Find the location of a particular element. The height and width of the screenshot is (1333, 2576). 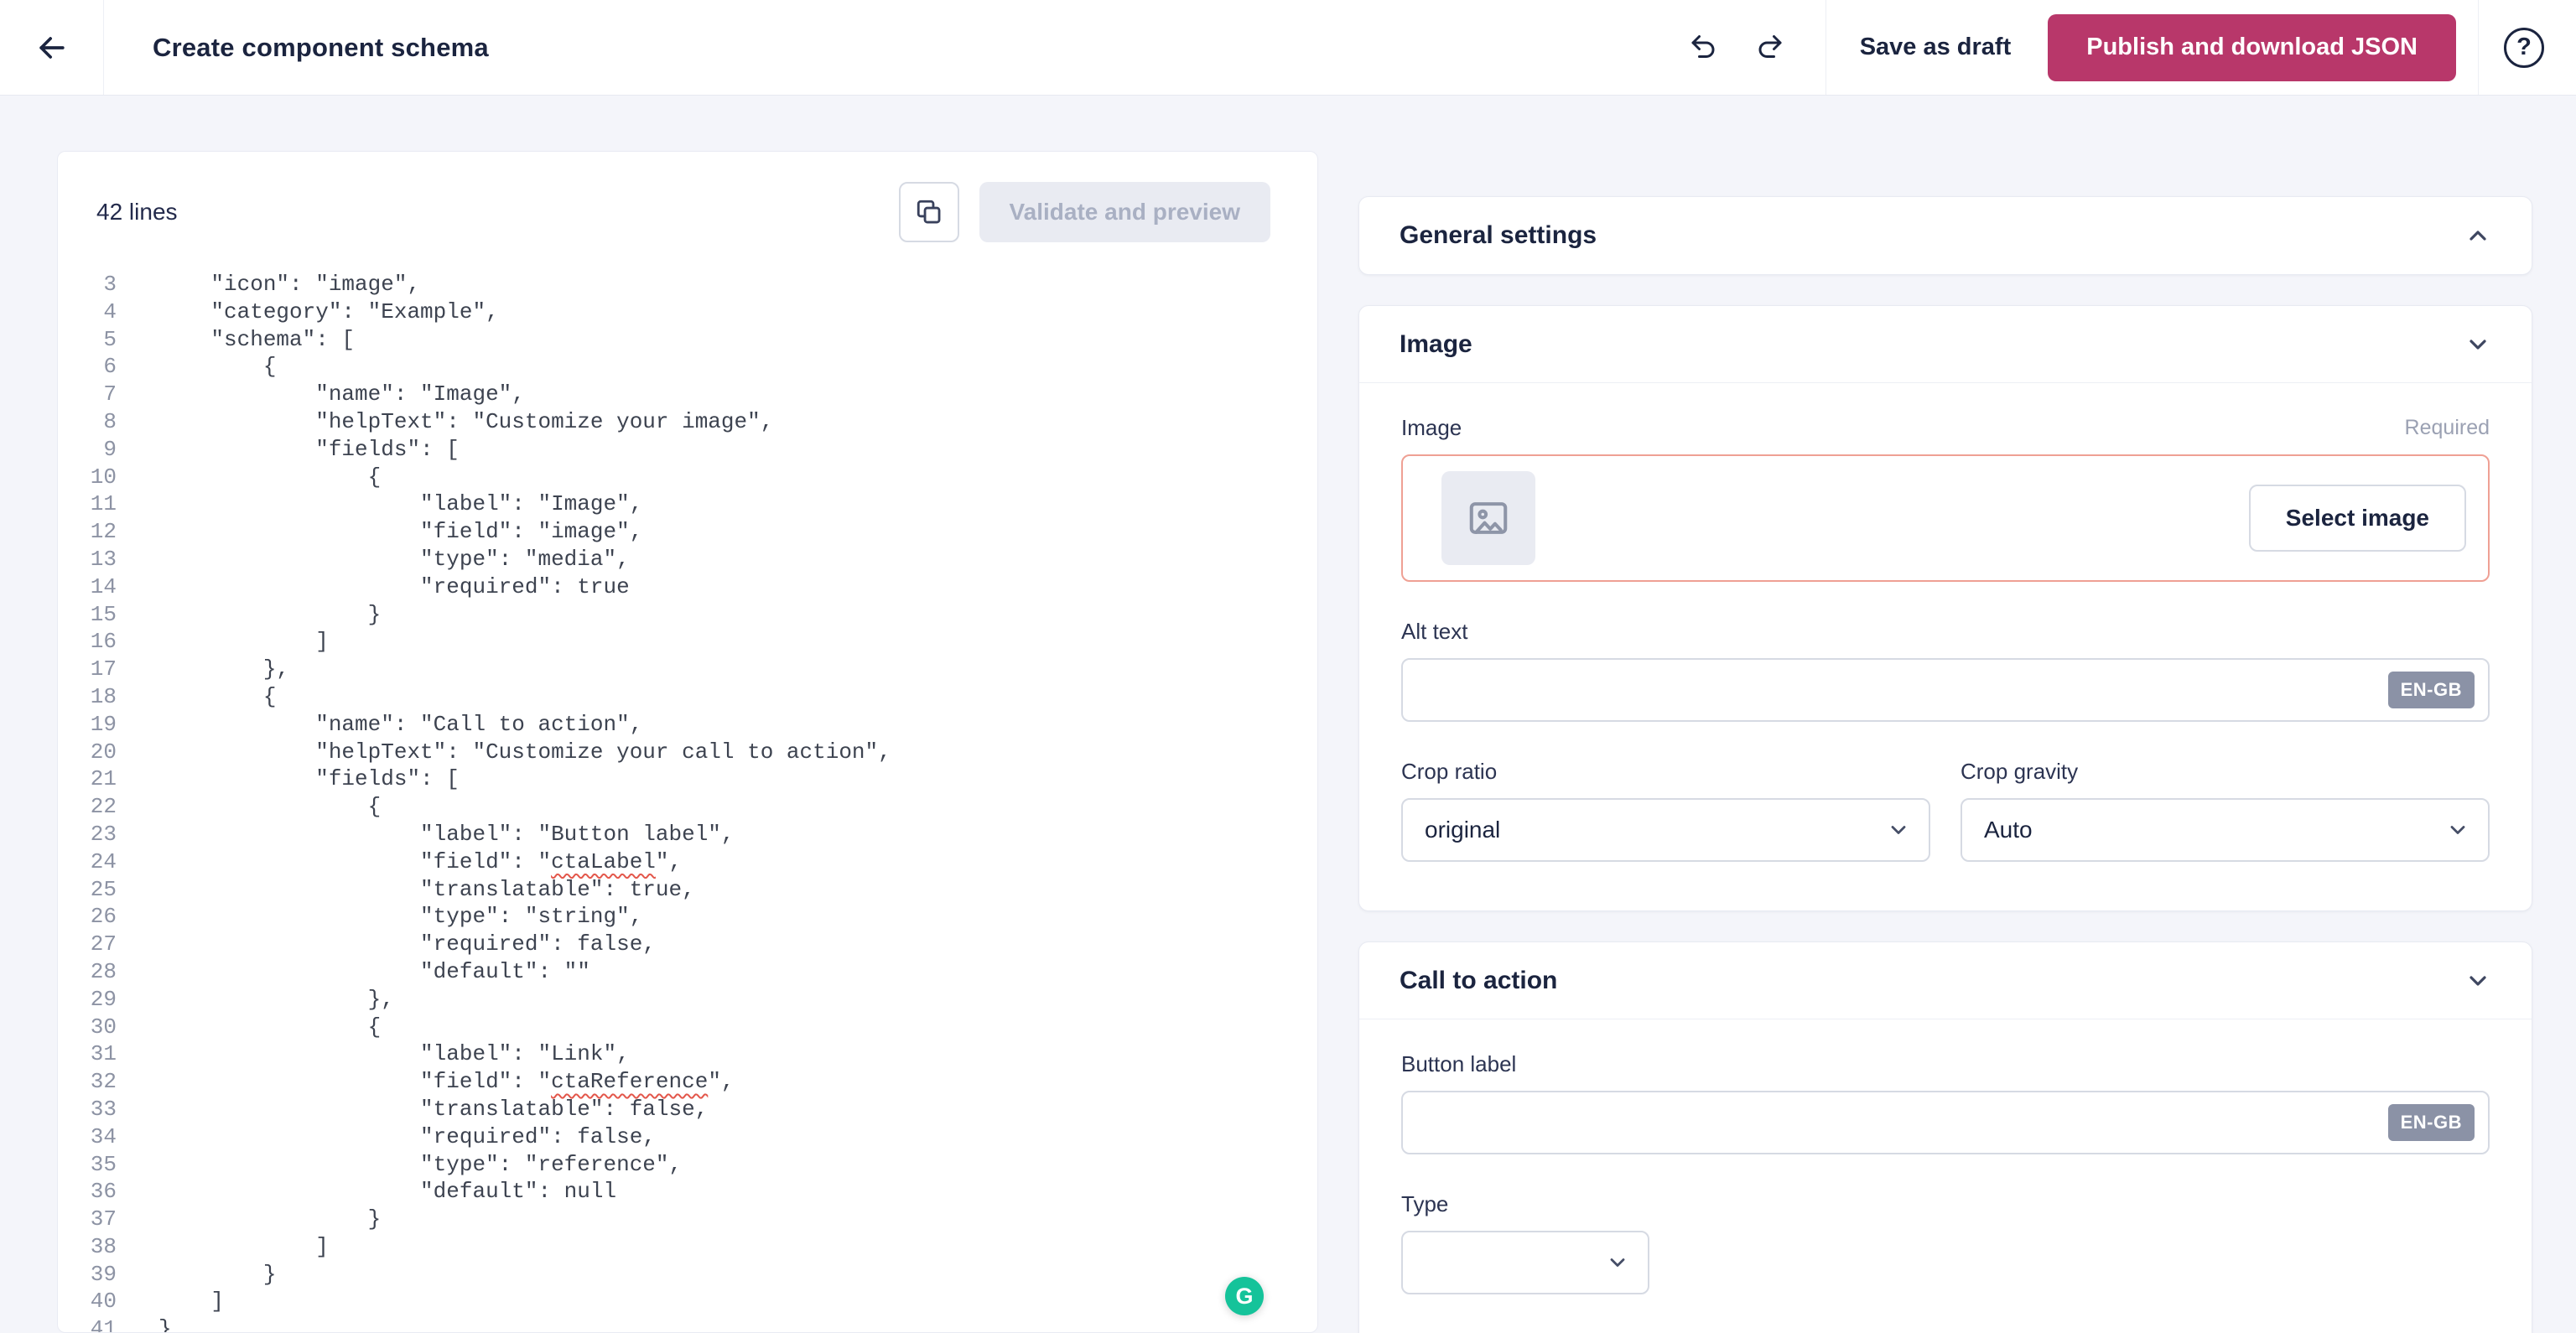

code-text: "label": "Image", is located at coordinates (400, 504).